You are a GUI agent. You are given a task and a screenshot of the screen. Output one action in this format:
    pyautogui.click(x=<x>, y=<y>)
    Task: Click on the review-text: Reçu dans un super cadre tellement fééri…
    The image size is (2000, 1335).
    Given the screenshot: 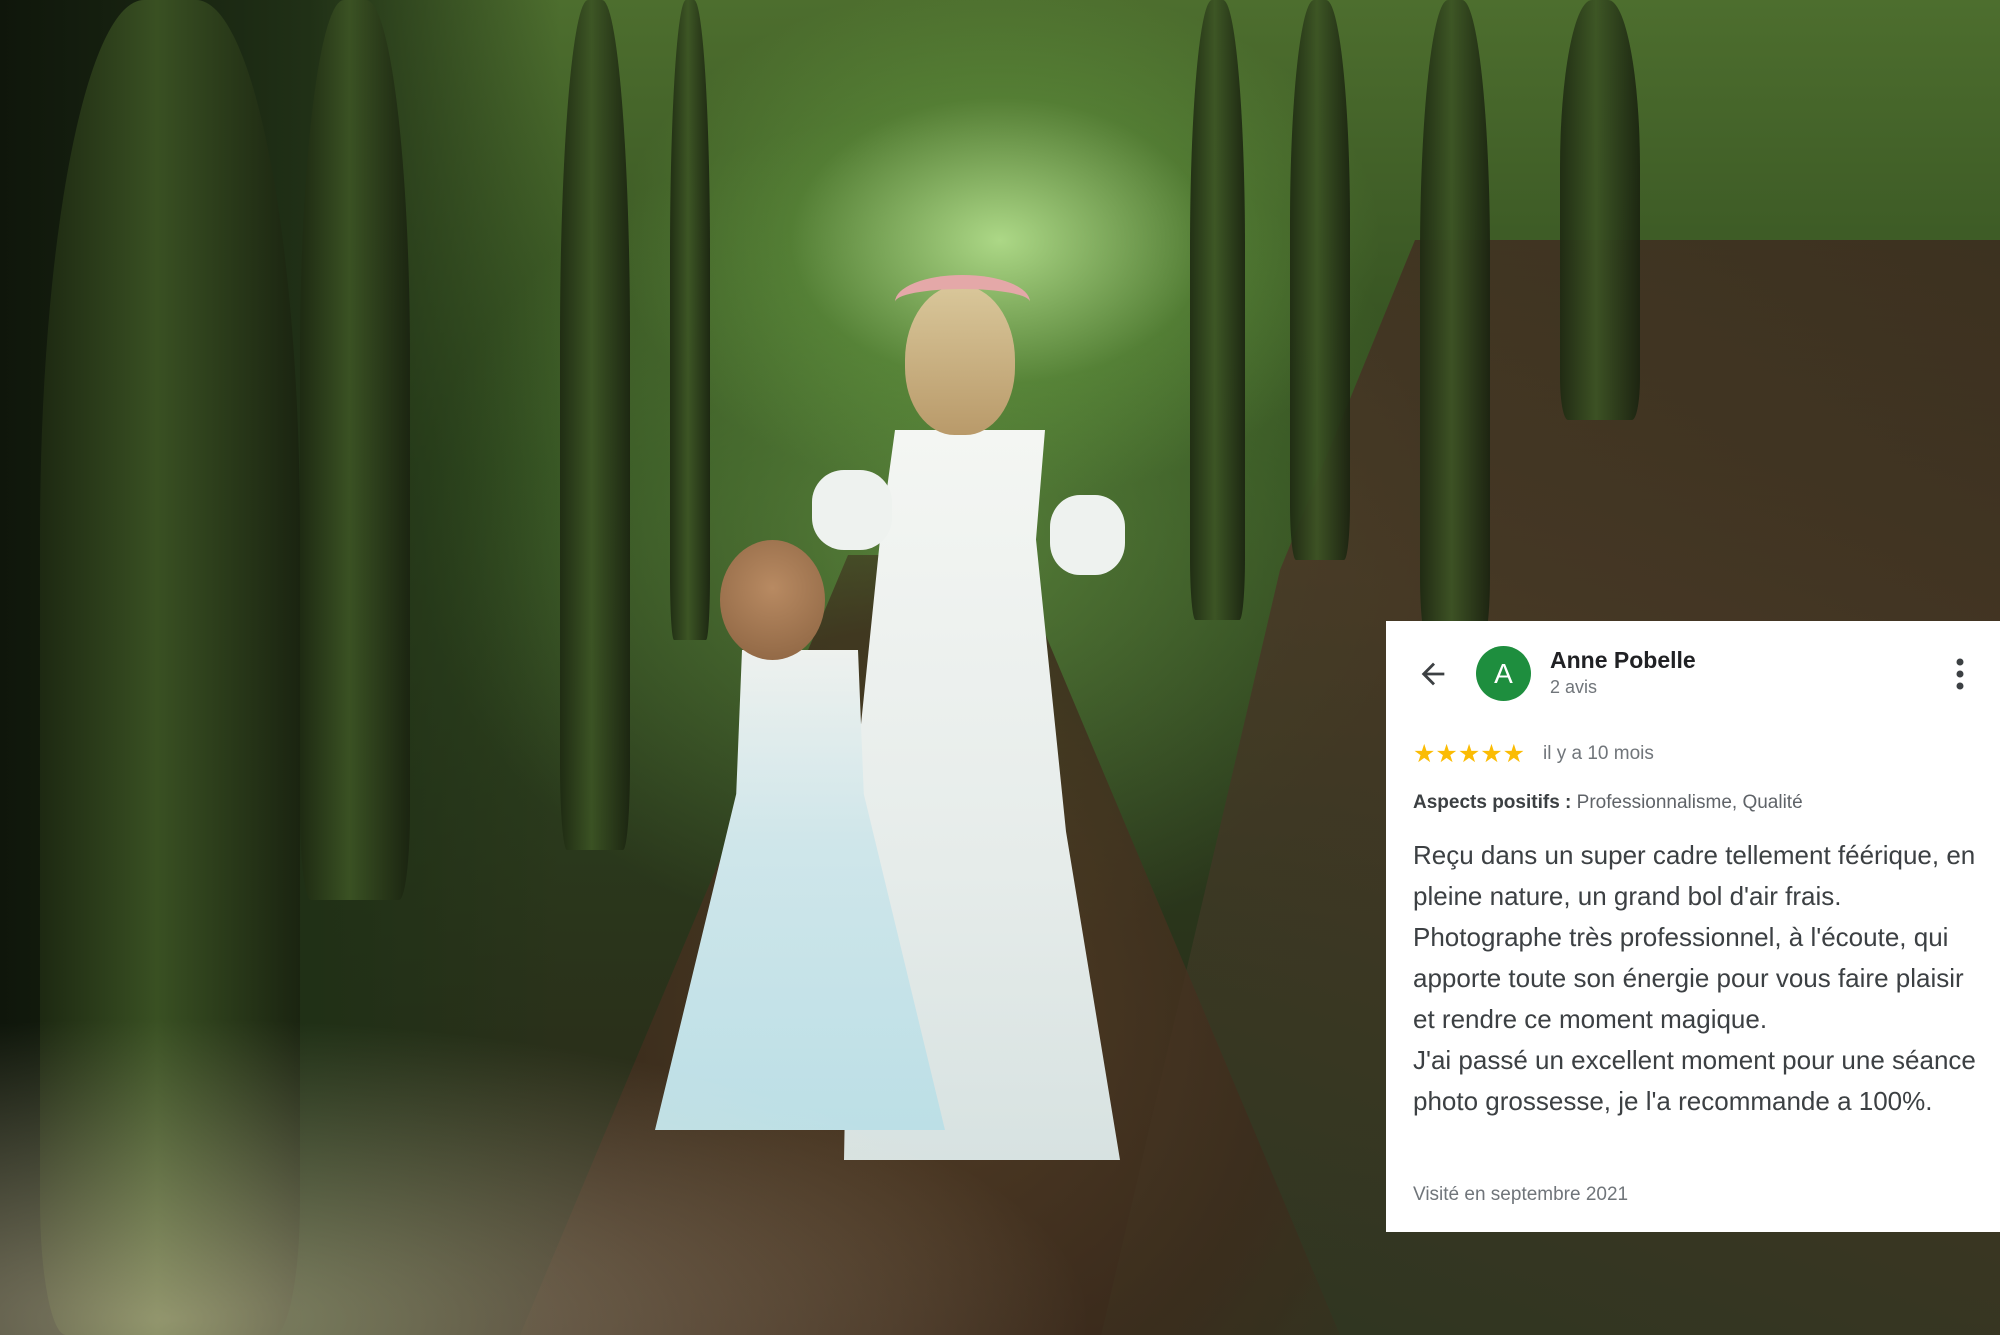 What is the action you would take?
    pyautogui.click(x=1698, y=978)
    